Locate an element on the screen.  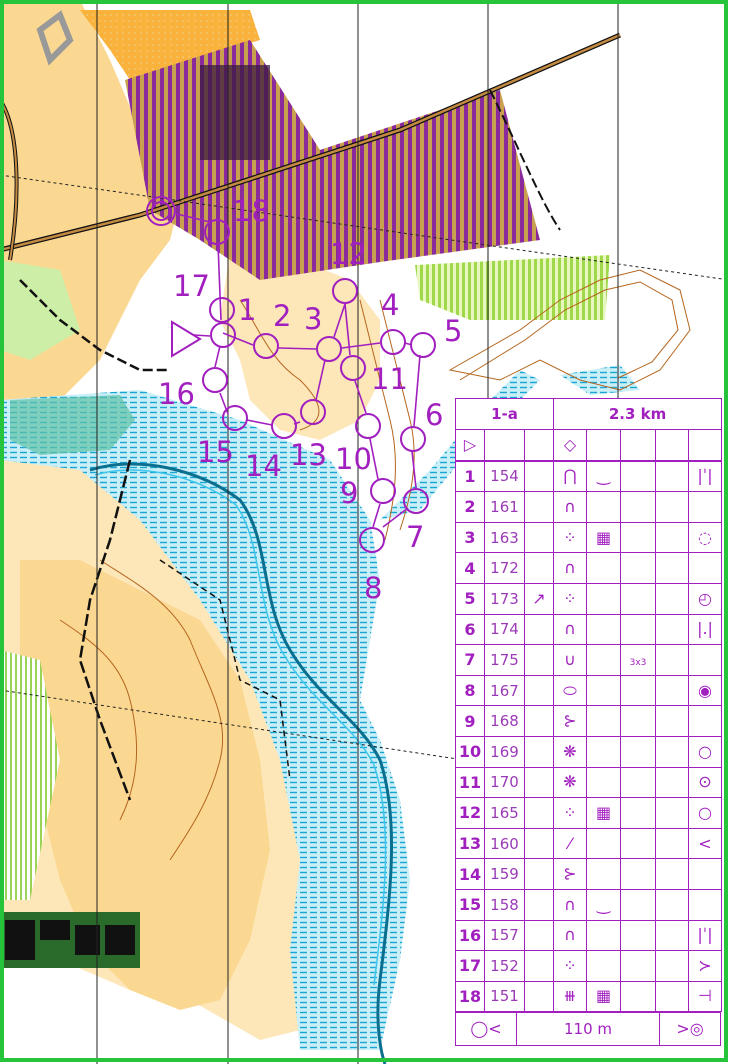
header-row: 1-a 2.3 km is located at coordinates (589, 414).